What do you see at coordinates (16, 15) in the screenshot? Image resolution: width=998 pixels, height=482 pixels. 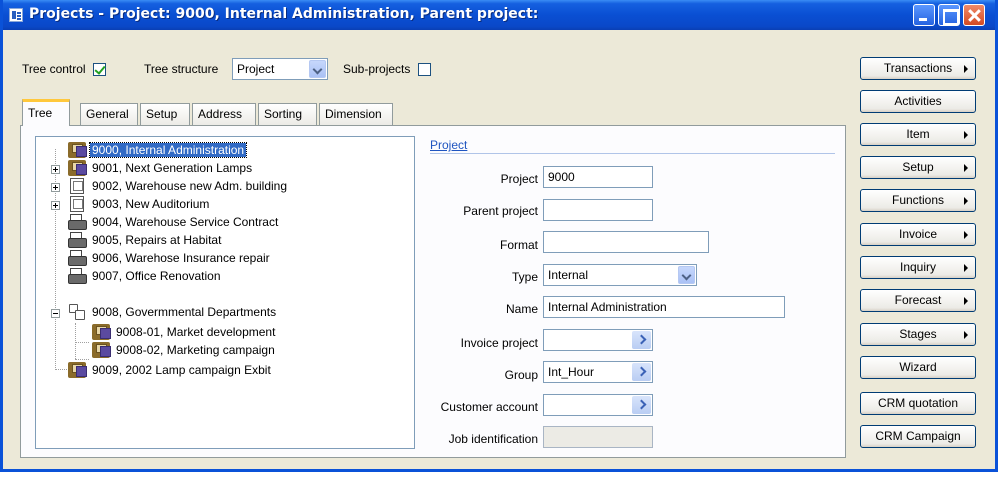 I see `form-icon` at bounding box center [16, 15].